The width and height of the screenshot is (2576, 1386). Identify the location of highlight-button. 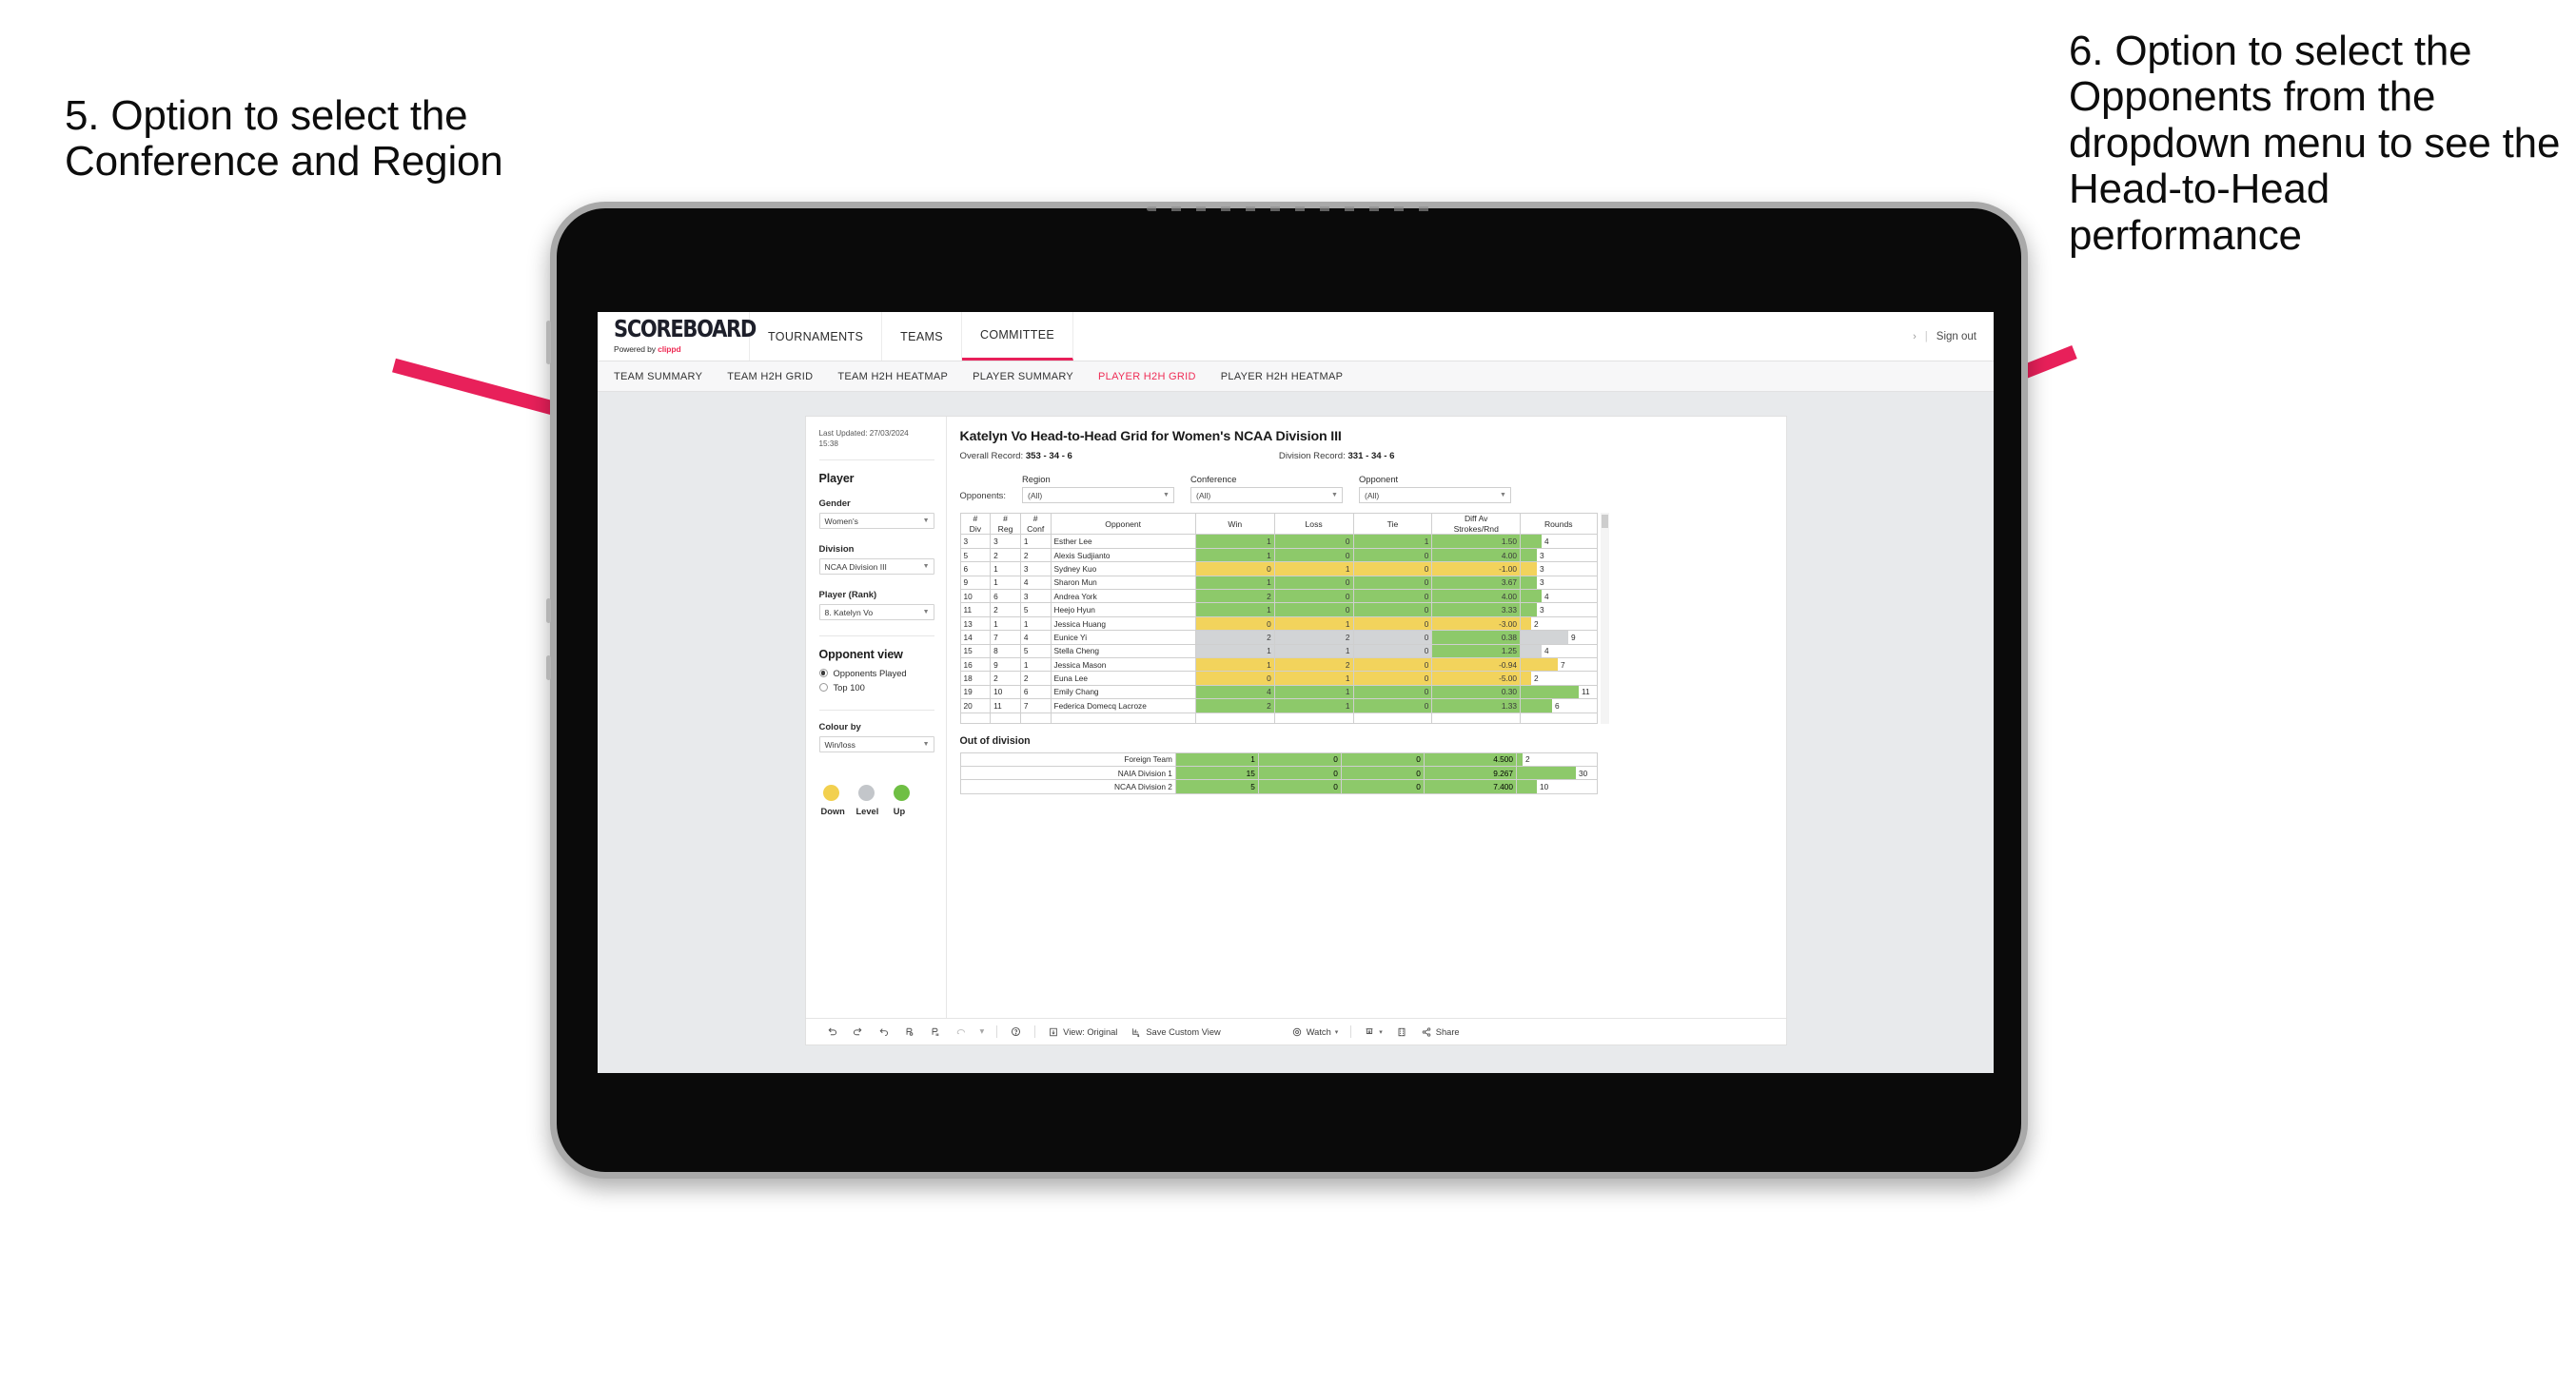
(960, 1031).